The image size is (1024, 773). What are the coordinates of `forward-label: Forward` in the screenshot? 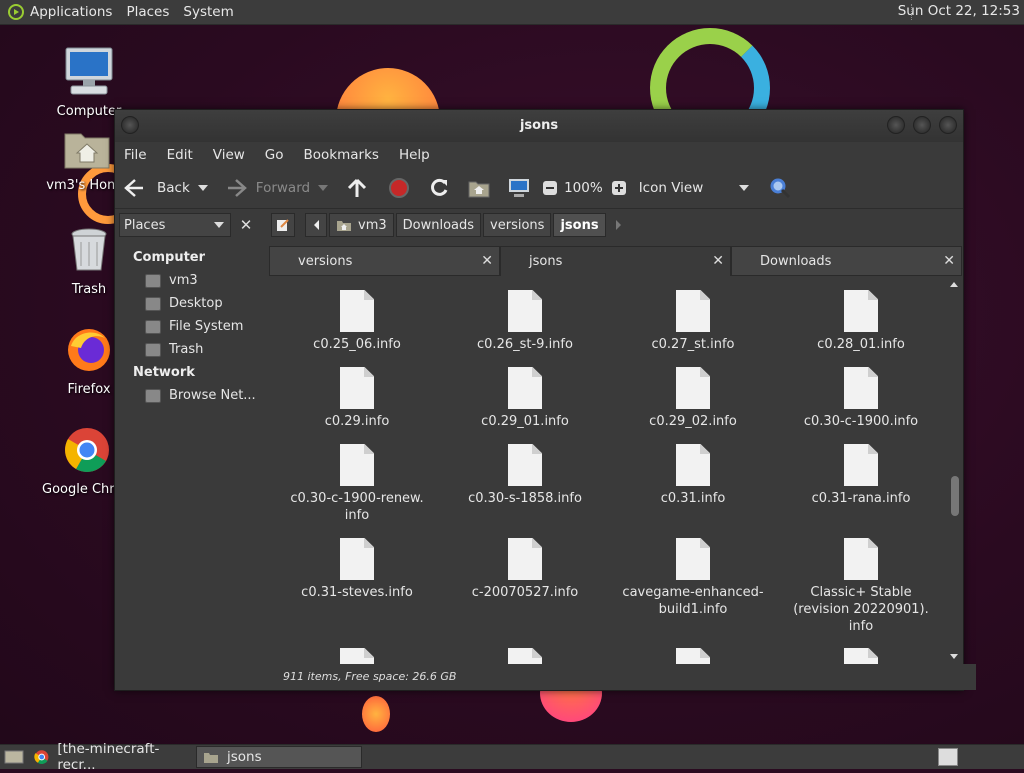 It's located at (283, 188).